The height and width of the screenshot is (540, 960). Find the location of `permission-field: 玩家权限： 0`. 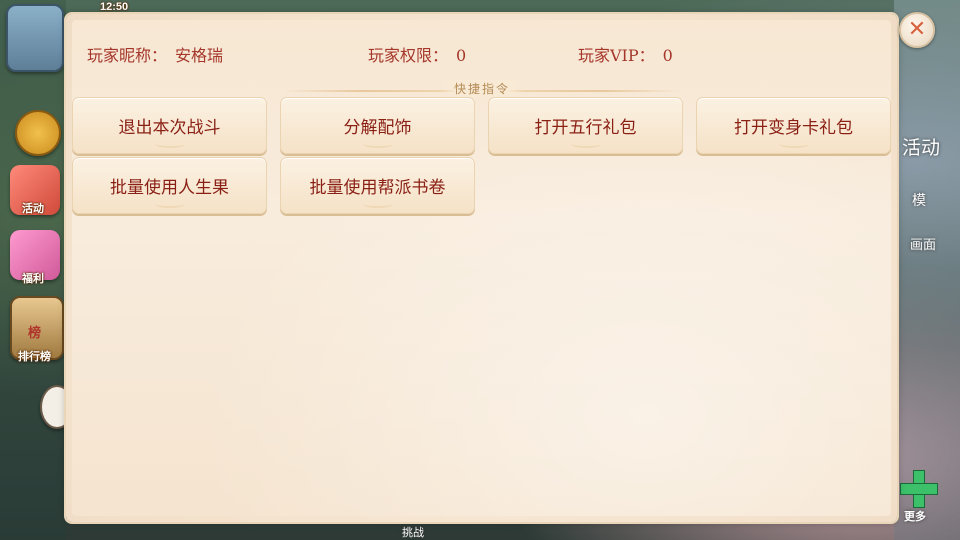

permission-field: 玩家权限： 0 is located at coordinates (417, 54).